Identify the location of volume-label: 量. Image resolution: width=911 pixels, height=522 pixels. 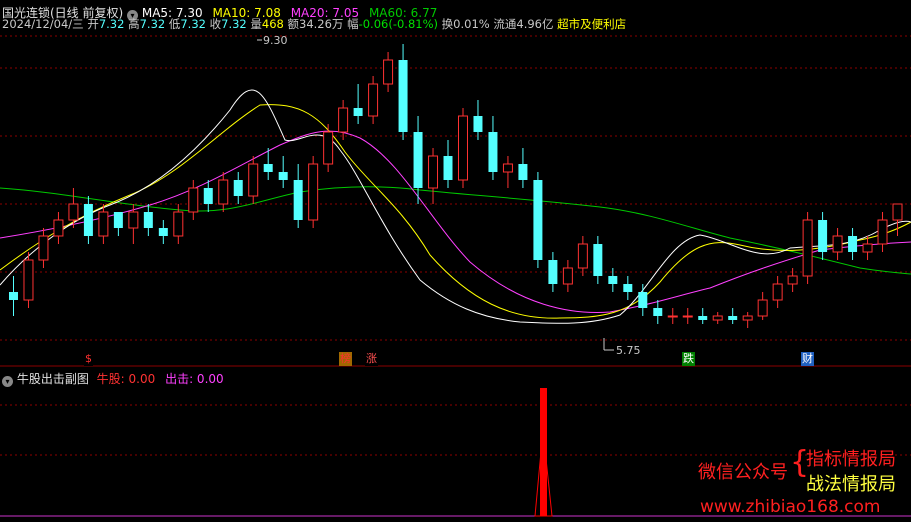
(256, 24).